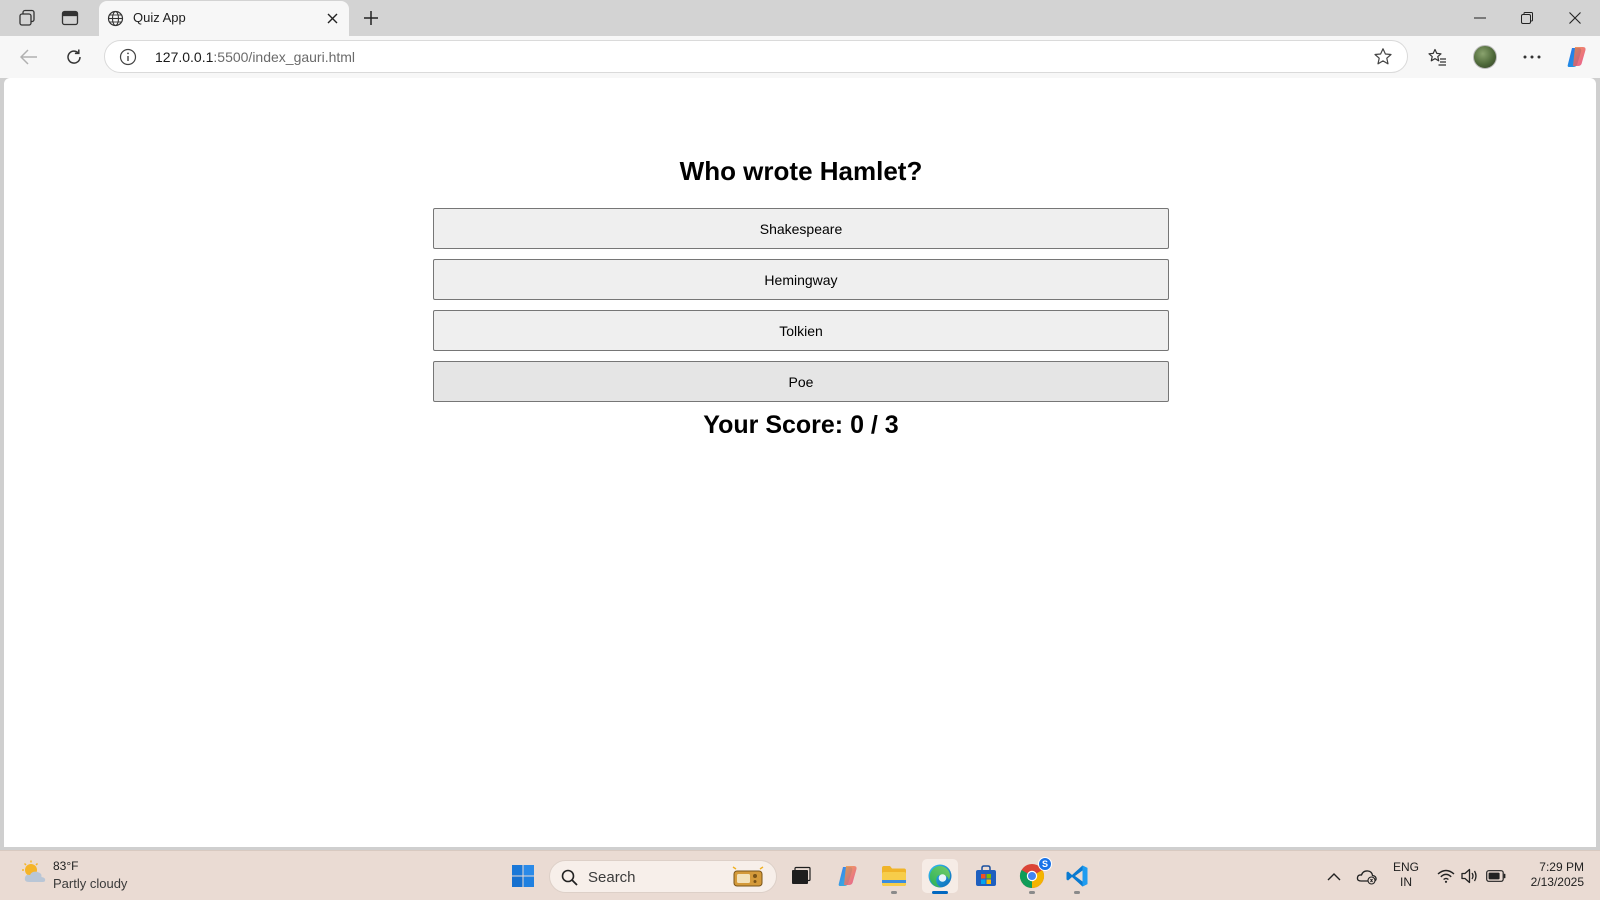 The width and height of the screenshot is (1600, 900). What do you see at coordinates (801, 171) in the screenshot?
I see `question-text: Who wrote Hamlet?` at bounding box center [801, 171].